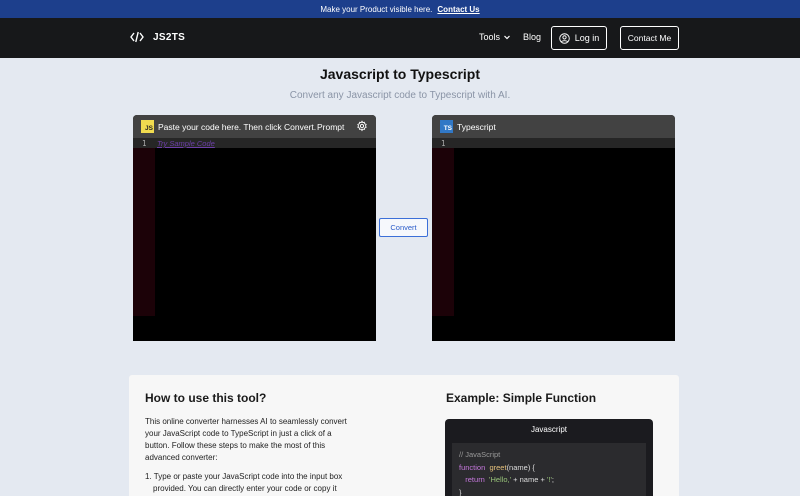  What do you see at coordinates (498, 467) in the screenshot?
I see `code-function-name: greet` at bounding box center [498, 467].